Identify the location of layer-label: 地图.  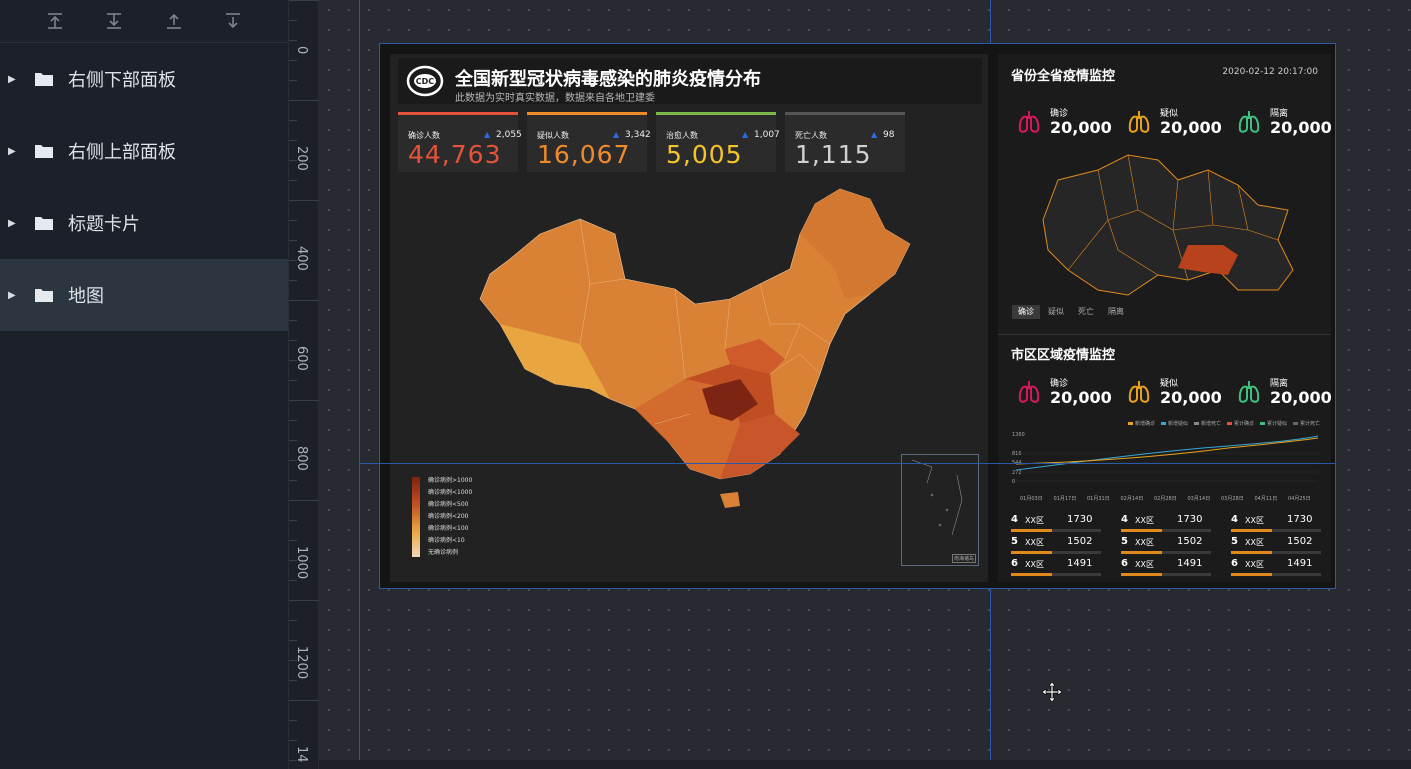
(86, 296).